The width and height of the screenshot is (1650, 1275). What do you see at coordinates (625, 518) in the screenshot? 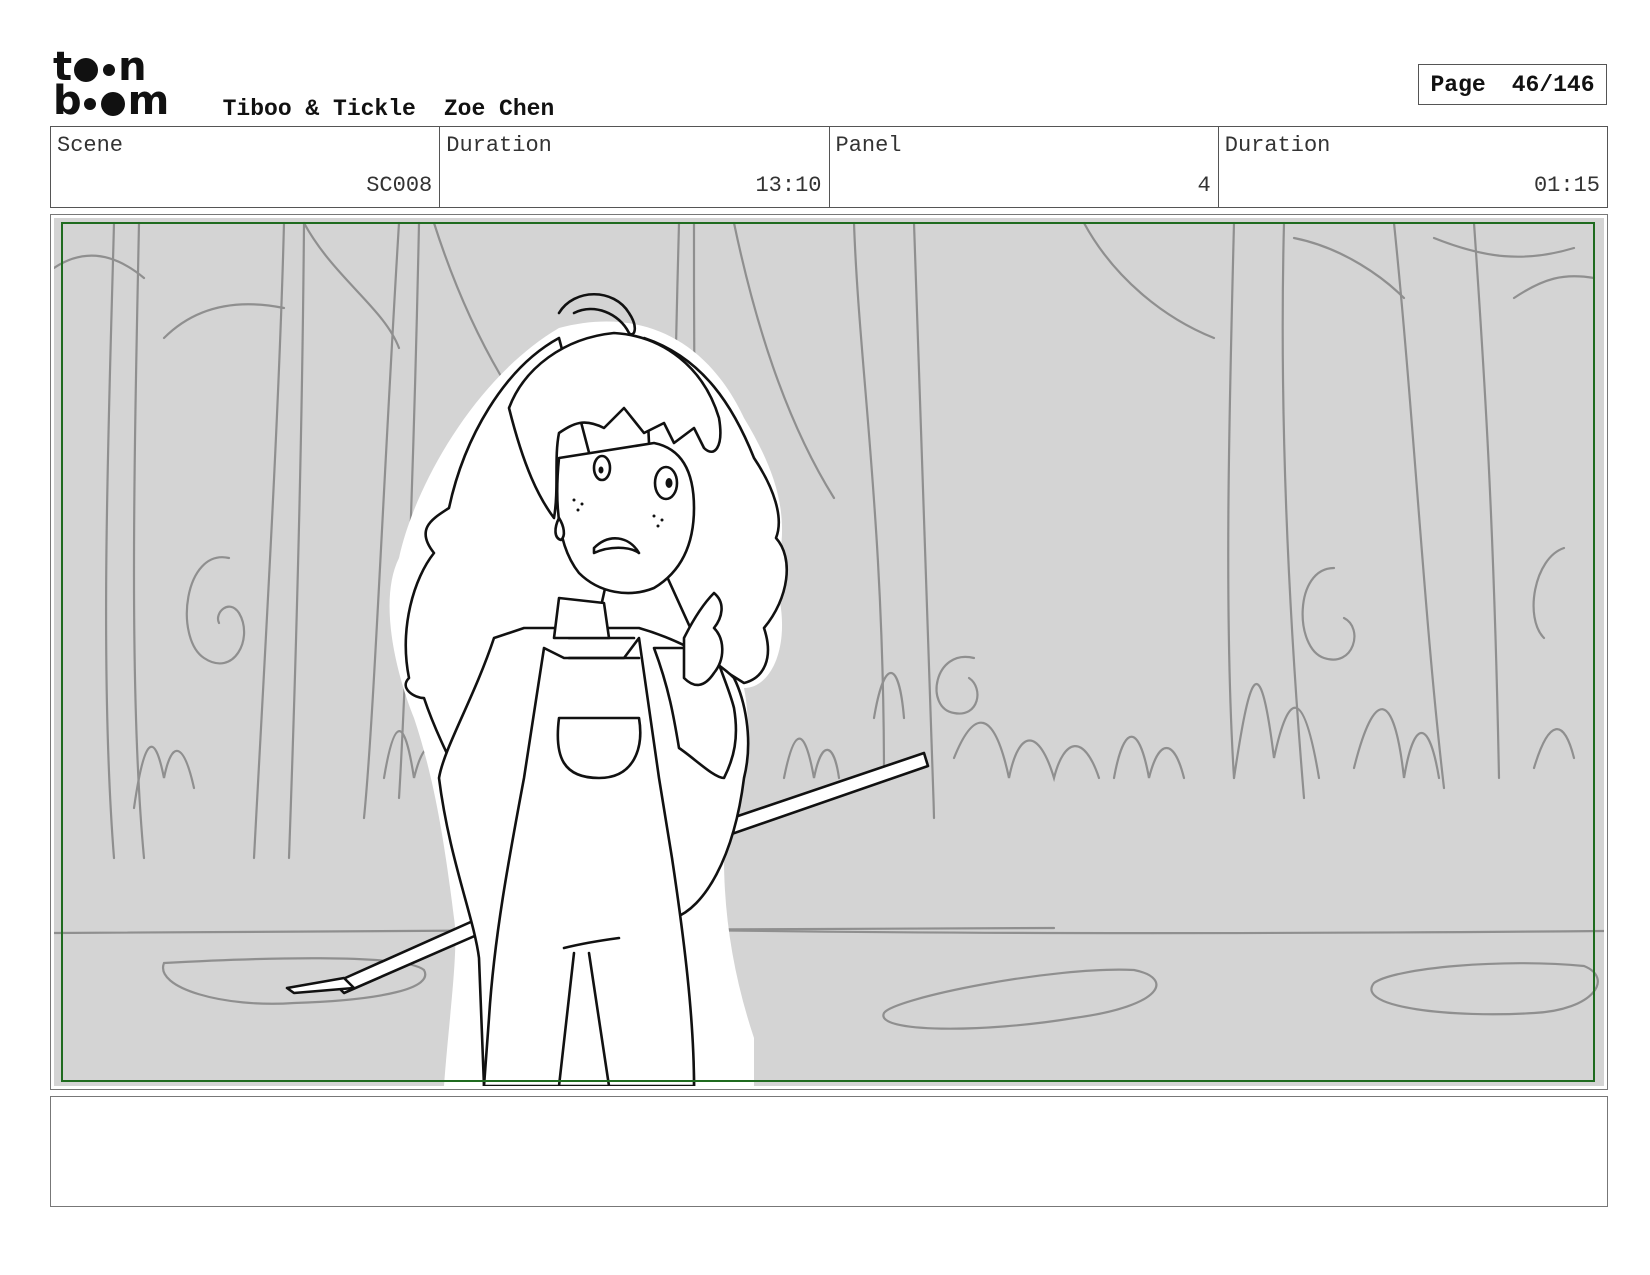
I see `face` at bounding box center [625, 518].